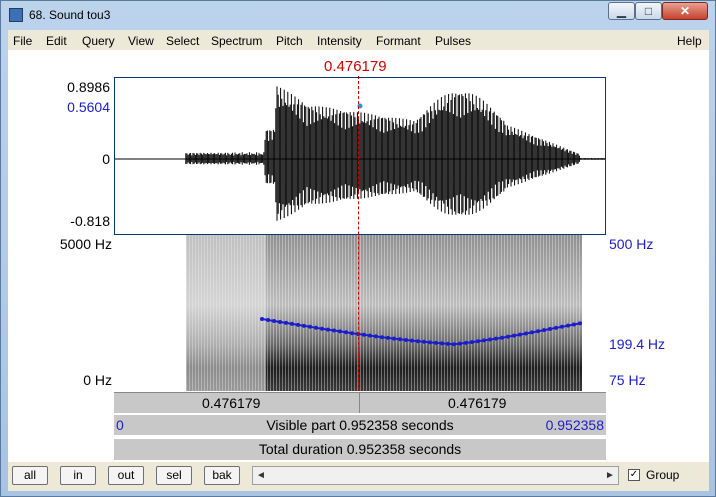  What do you see at coordinates (289, 41) in the screenshot?
I see `menu-pitch: Pitch` at bounding box center [289, 41].